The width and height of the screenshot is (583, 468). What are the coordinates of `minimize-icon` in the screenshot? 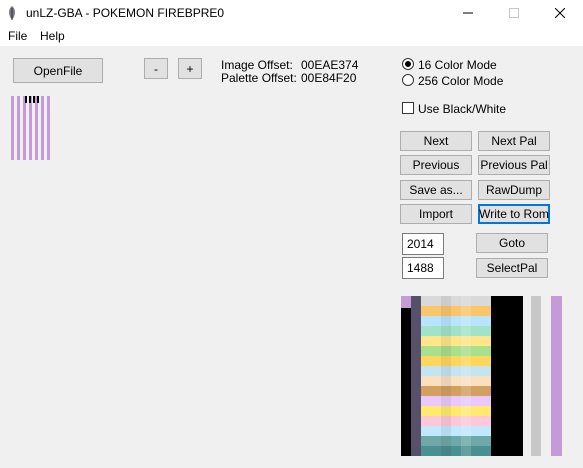 It's located at (468, 13).